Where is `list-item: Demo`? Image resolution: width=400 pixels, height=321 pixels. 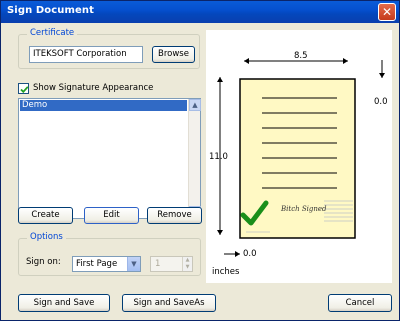 list-item: Demo is located at coordinates (103, 105).